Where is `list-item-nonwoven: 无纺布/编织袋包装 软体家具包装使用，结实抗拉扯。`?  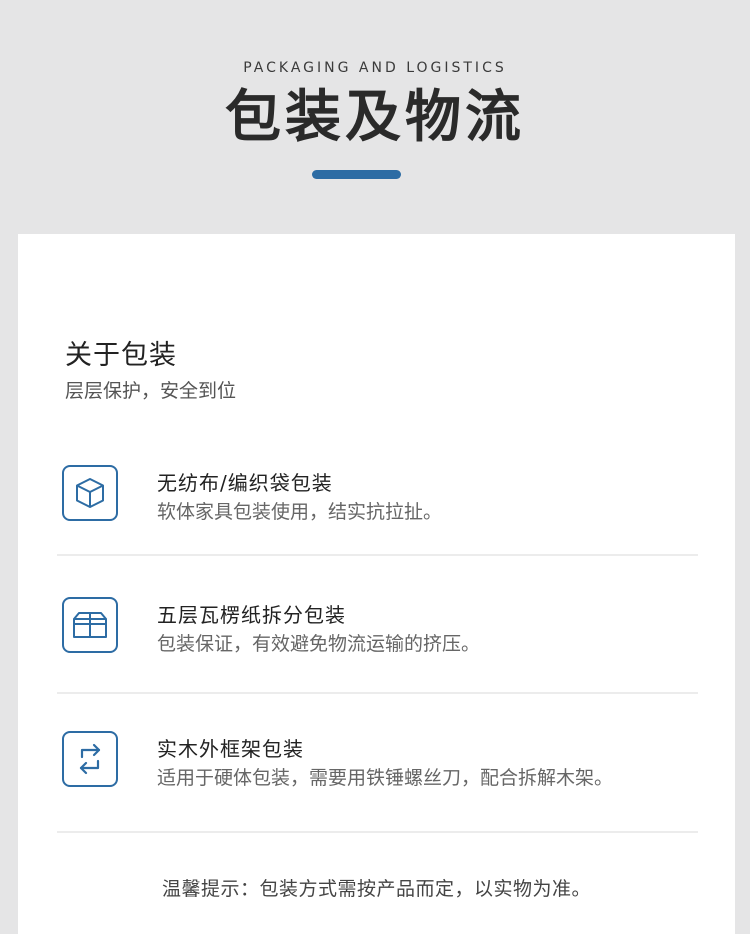
list-item-nonwoven: 无纺布/编织袋包装 软体家具包装使用，结实抗拉扯。 is located at coordinates (376, 505).